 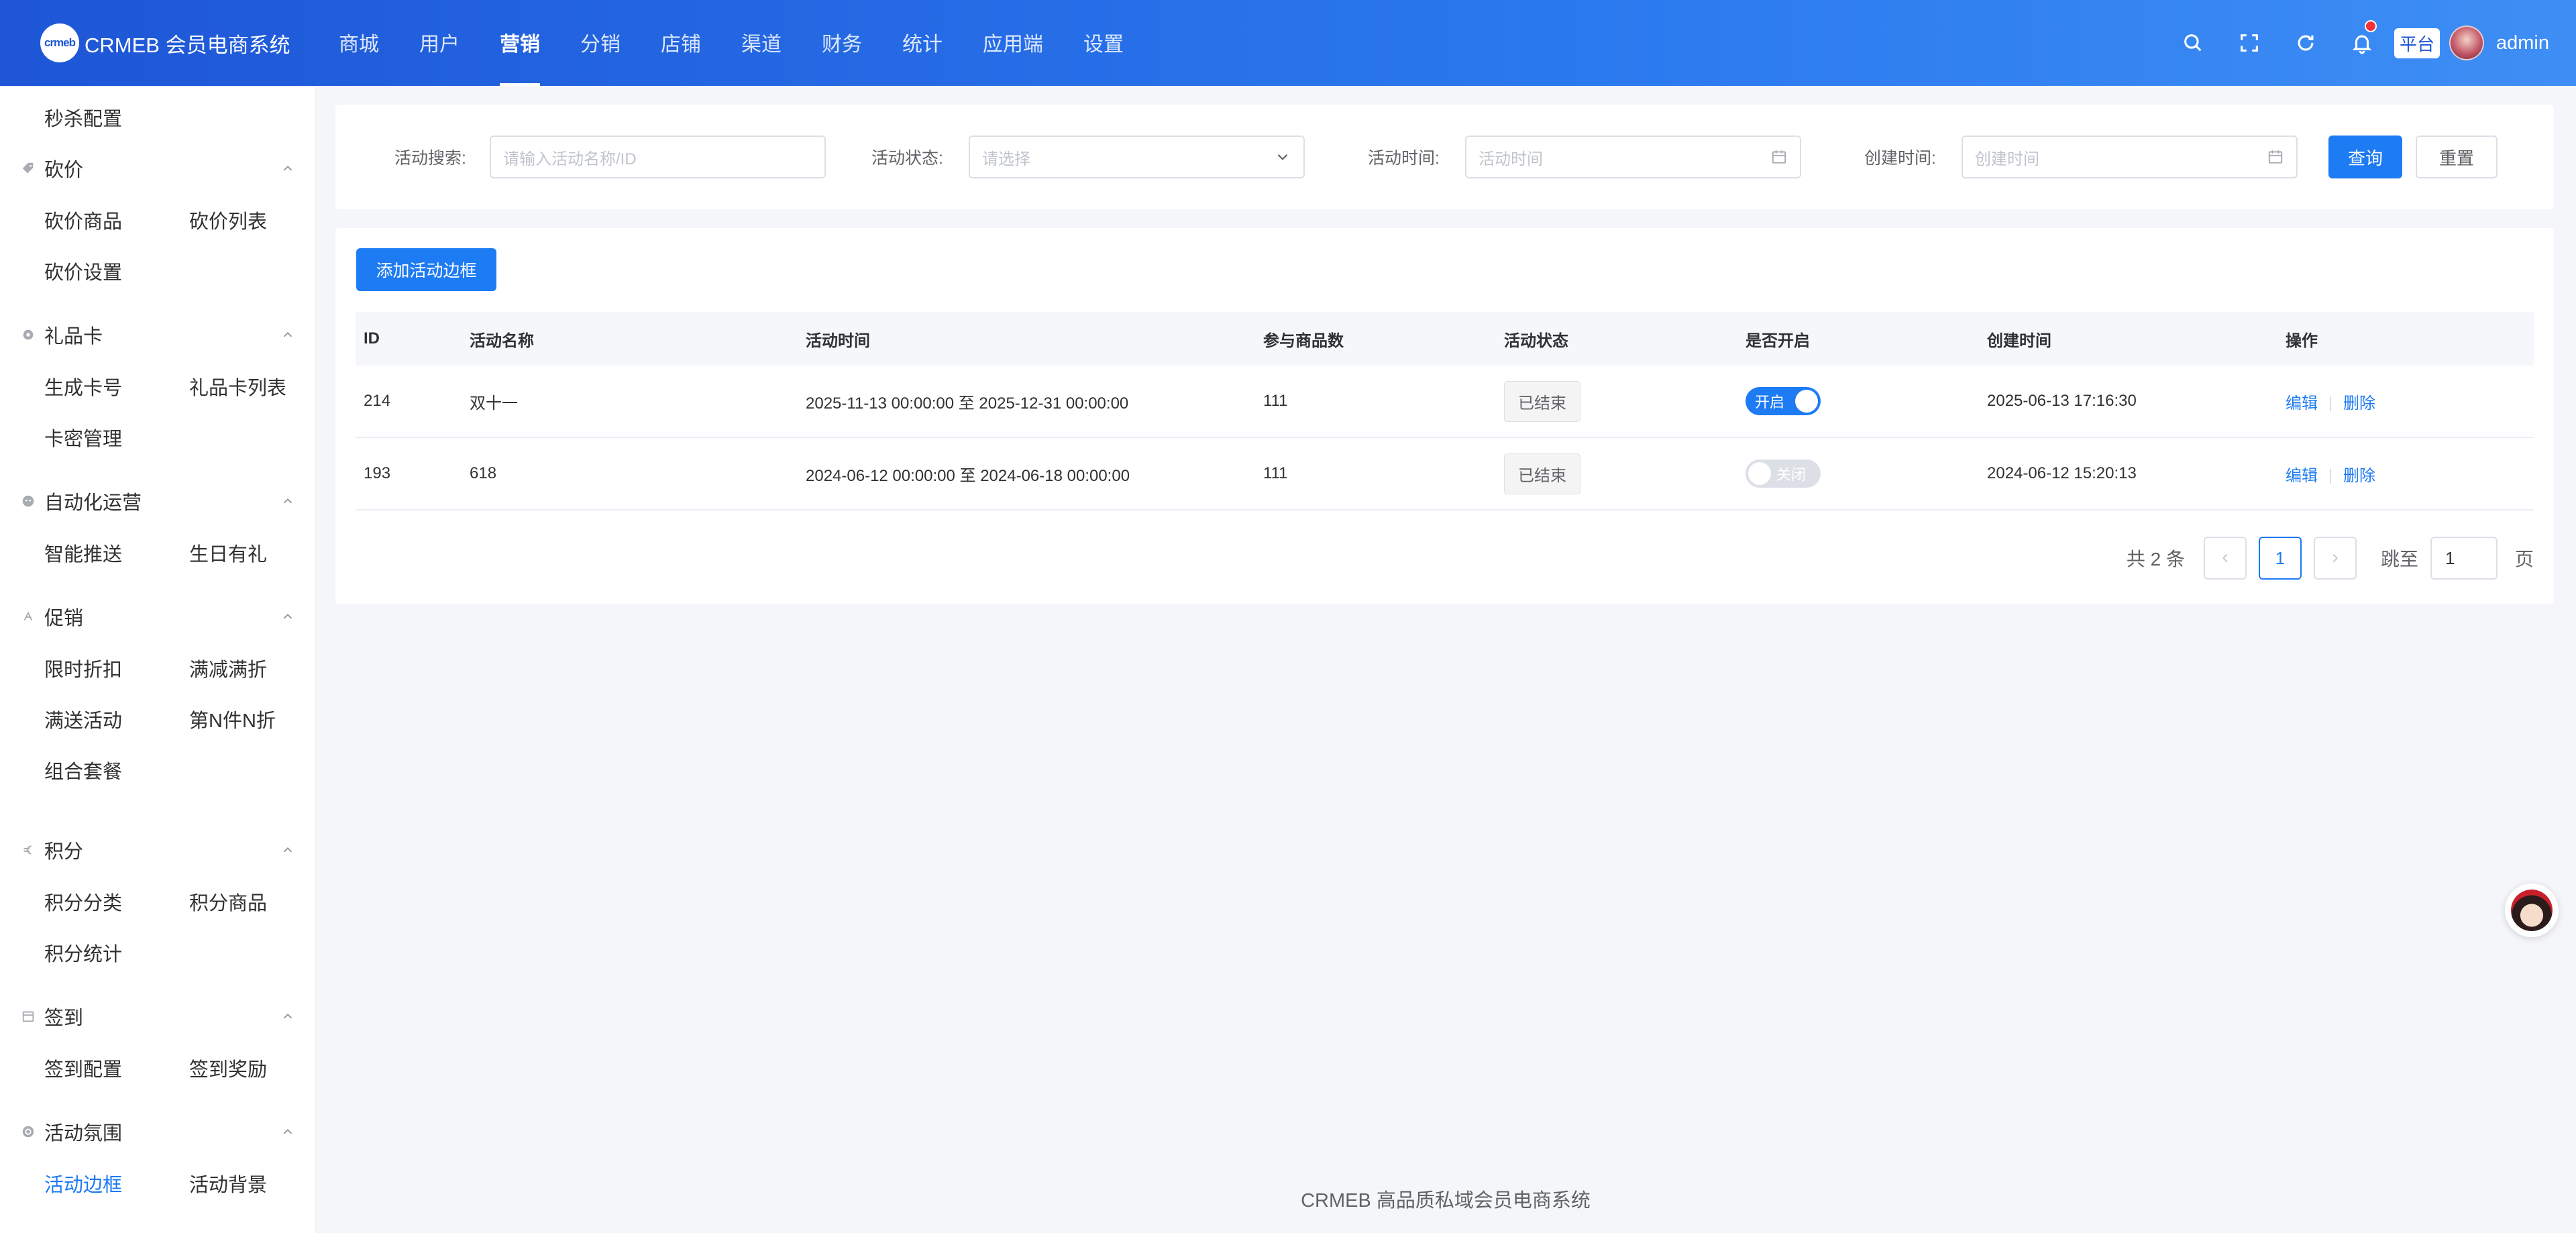 What do you see at coordinates (2522, 43) in the screenshot?
I see `user-name: admin` at bounding box center [2522, 43].